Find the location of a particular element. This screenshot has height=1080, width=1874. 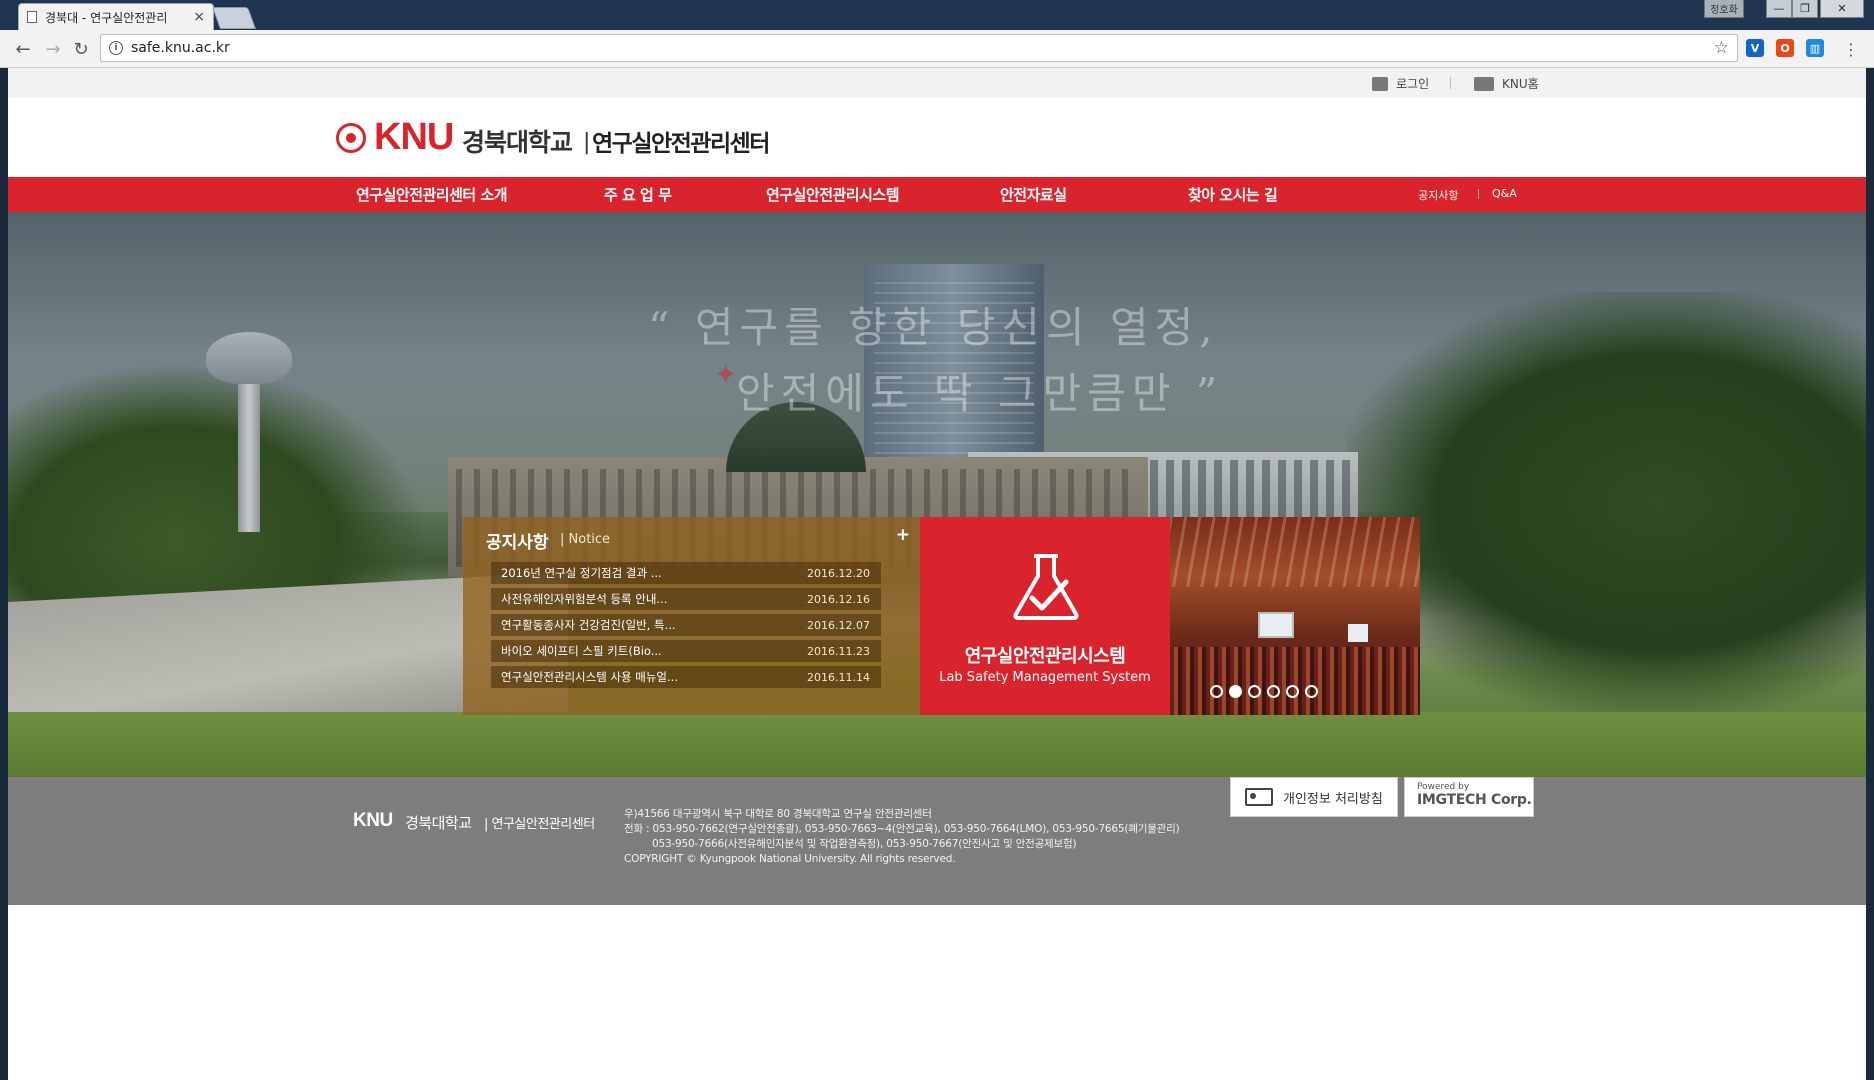

notice-row: 연구활동종사자 건강검진(일반, 특... 2016.12.07 is located at coordinates (686, 625).